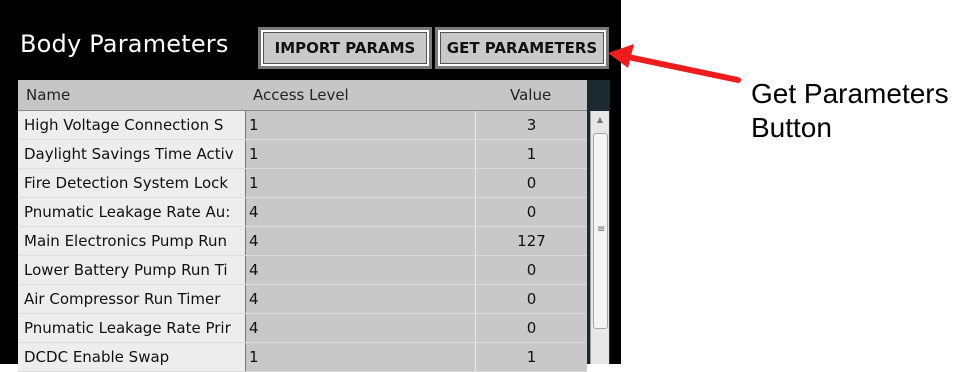 The image size is (978, 372). What do you see at coordinates (132, 299) in the screenshot?
I see `cell-name: Air Compressor Run Timer` at bounding box center [132, 299].